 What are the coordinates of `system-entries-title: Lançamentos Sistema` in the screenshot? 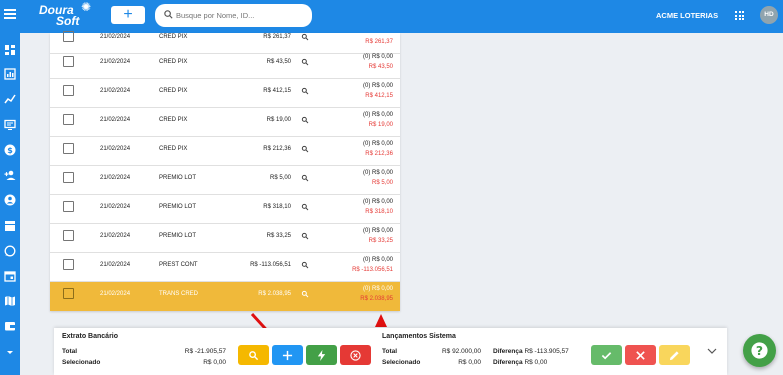 It's located at (419, 336).